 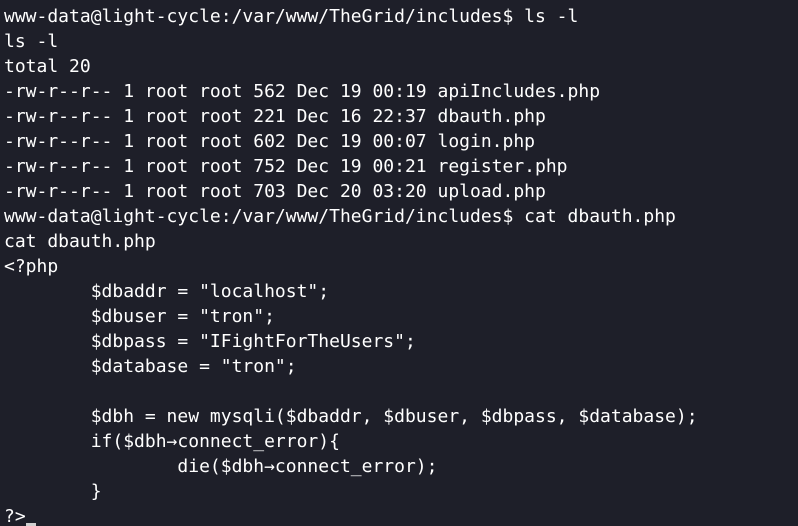 I want to click on php-open-tag: <?php, so click(x=31, y=266).